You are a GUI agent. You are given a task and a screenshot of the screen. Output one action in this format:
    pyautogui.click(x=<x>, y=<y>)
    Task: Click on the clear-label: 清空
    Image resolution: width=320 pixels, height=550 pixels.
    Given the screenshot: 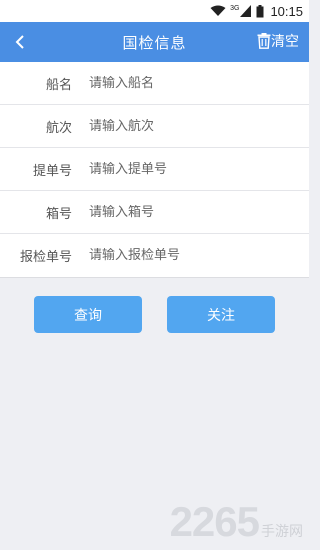 What is the action you would take?
    pyautogui.click(x=285, y=42)
    